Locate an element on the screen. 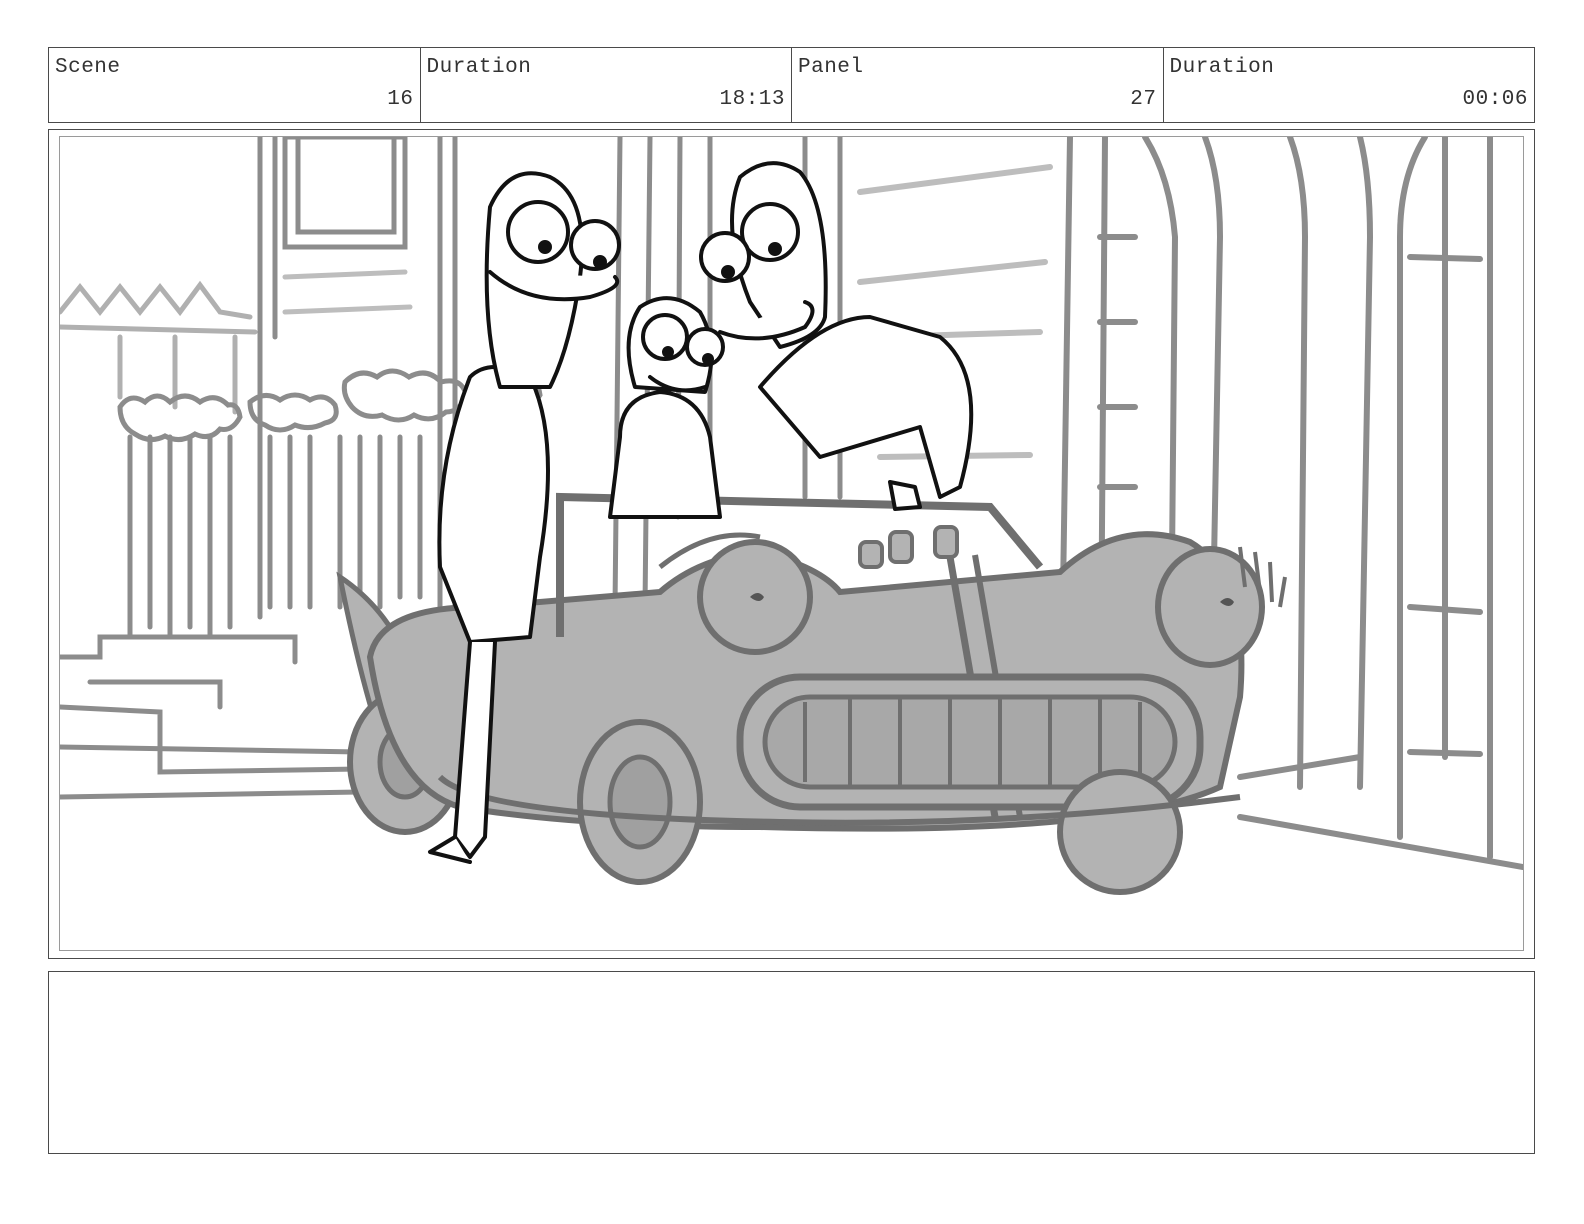  scene-duration-label: Duration is located at coordinates (479, 67).